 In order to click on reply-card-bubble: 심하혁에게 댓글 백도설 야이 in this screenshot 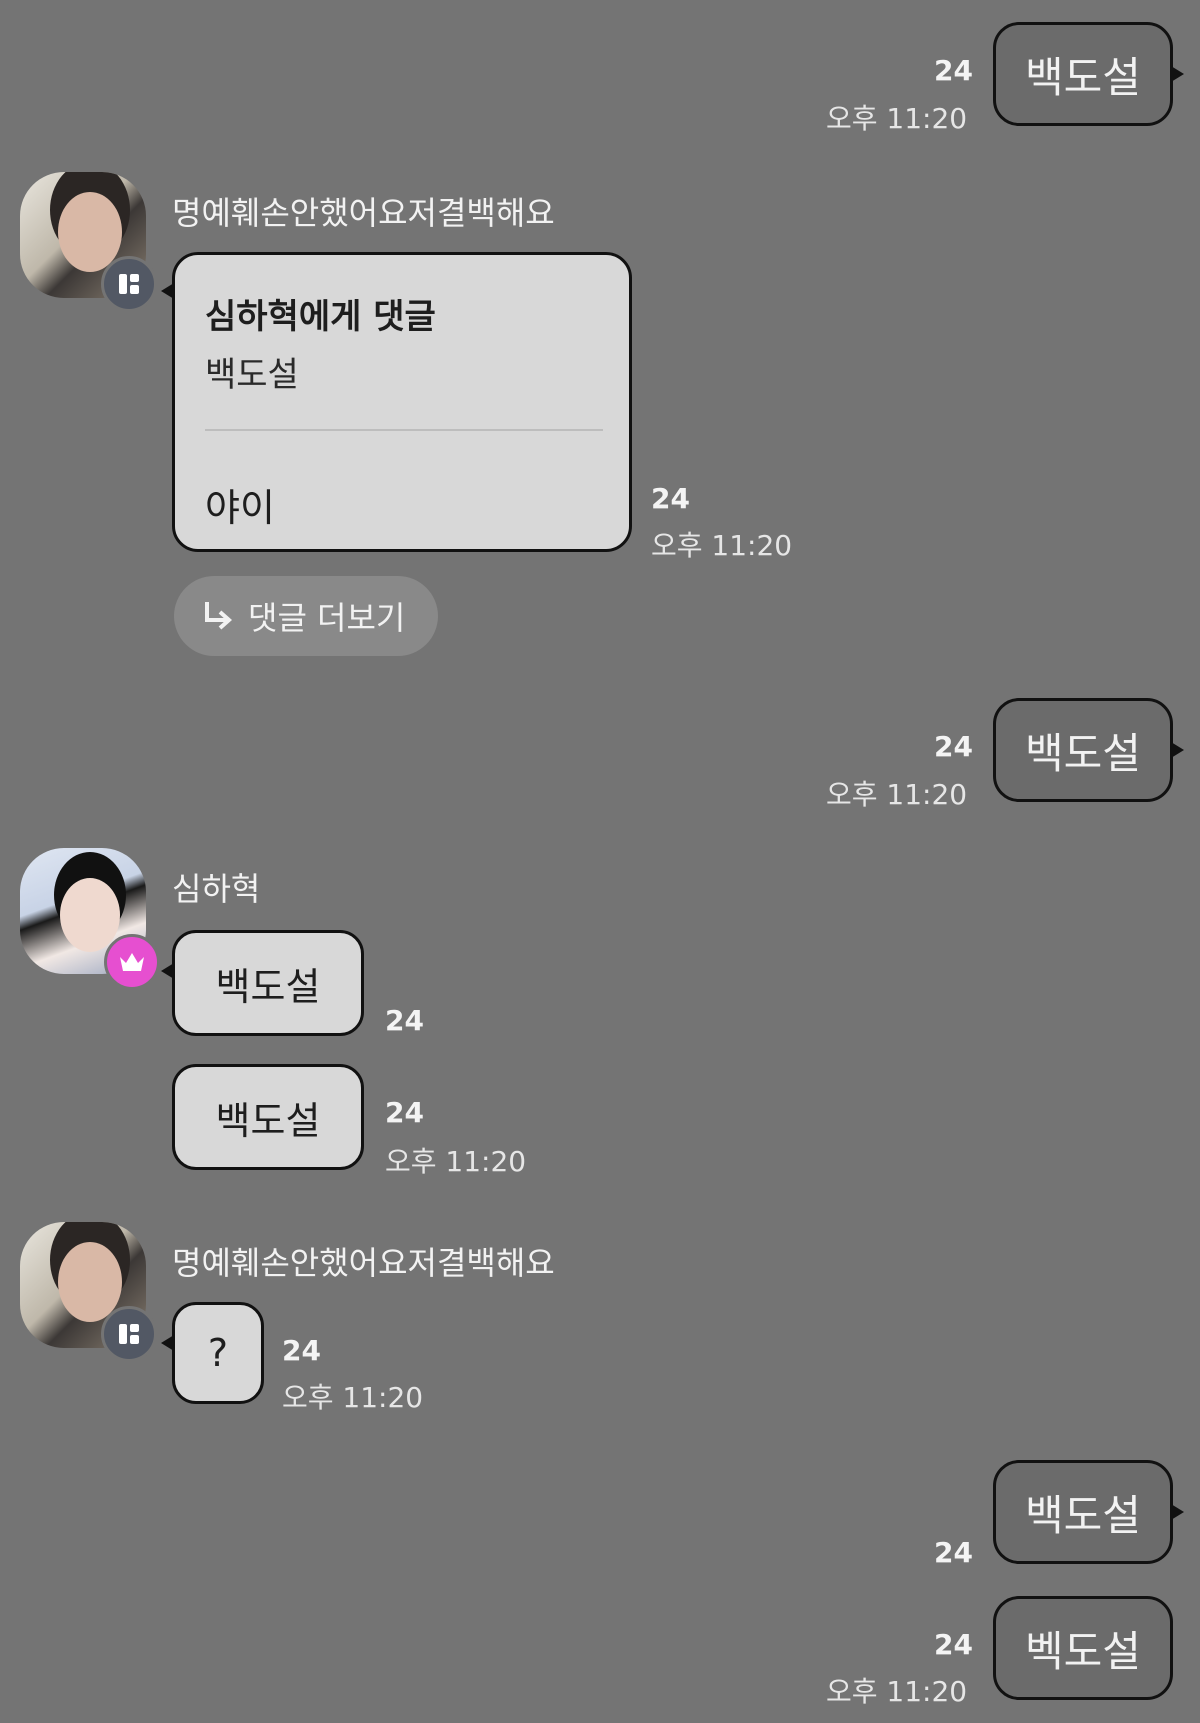, I will do `click(396, 402)`.